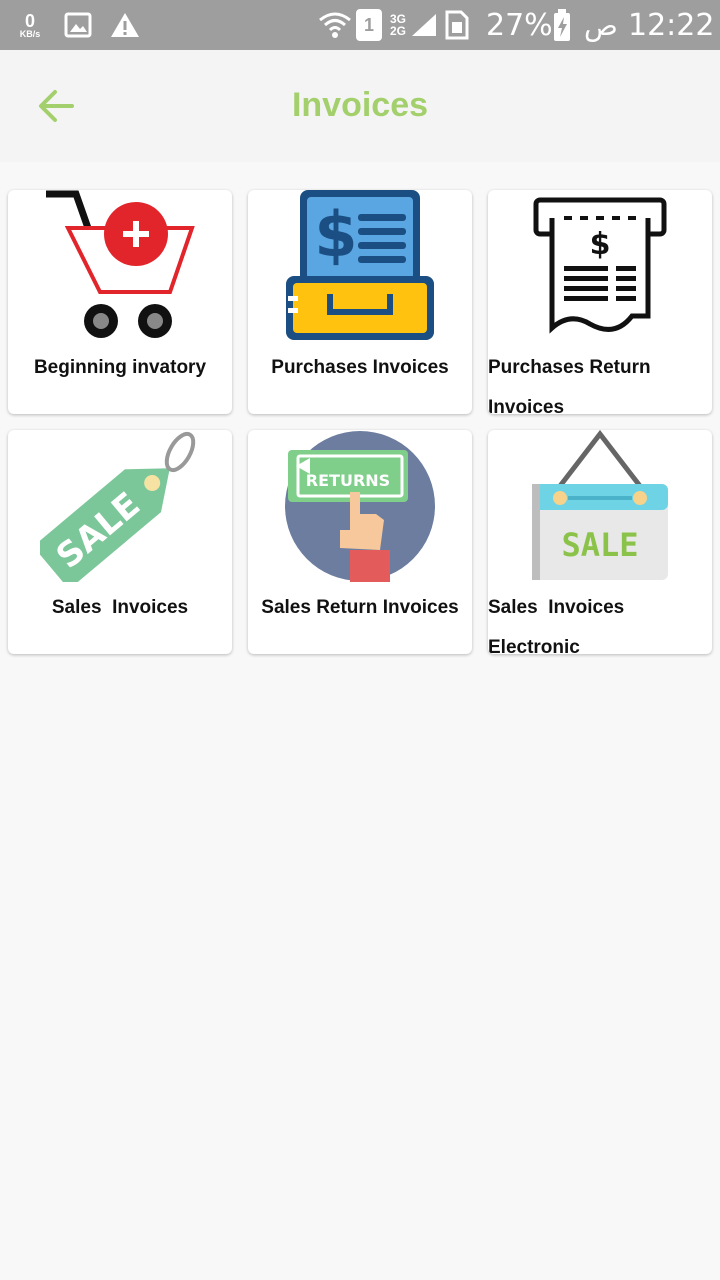 The width and height of the screenshot is (720, 1280). Describe the element at coordinates (120, 264) in the screenshot. I see `shopping-cart-add-icon` at that location.